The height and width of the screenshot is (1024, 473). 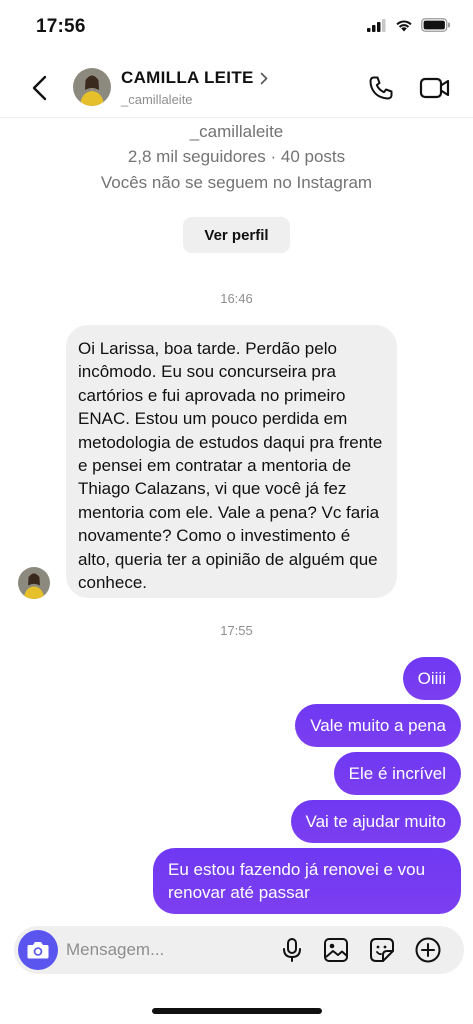 What do you see at coordinates (236, 630) in the screenshot?
I see `message-timestamp: 17:55` at bounding box center [236, 630].